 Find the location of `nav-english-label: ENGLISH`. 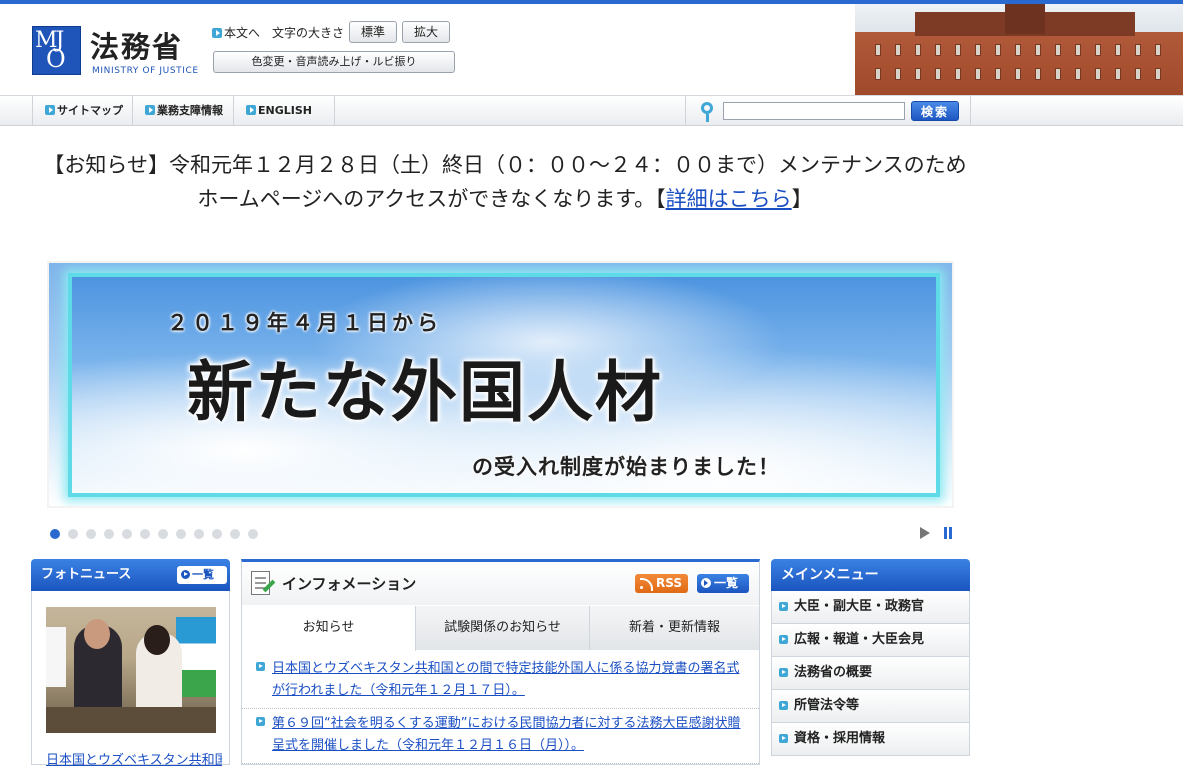

nav-english-label: ENGLISH is located at coordinates (285, 110).